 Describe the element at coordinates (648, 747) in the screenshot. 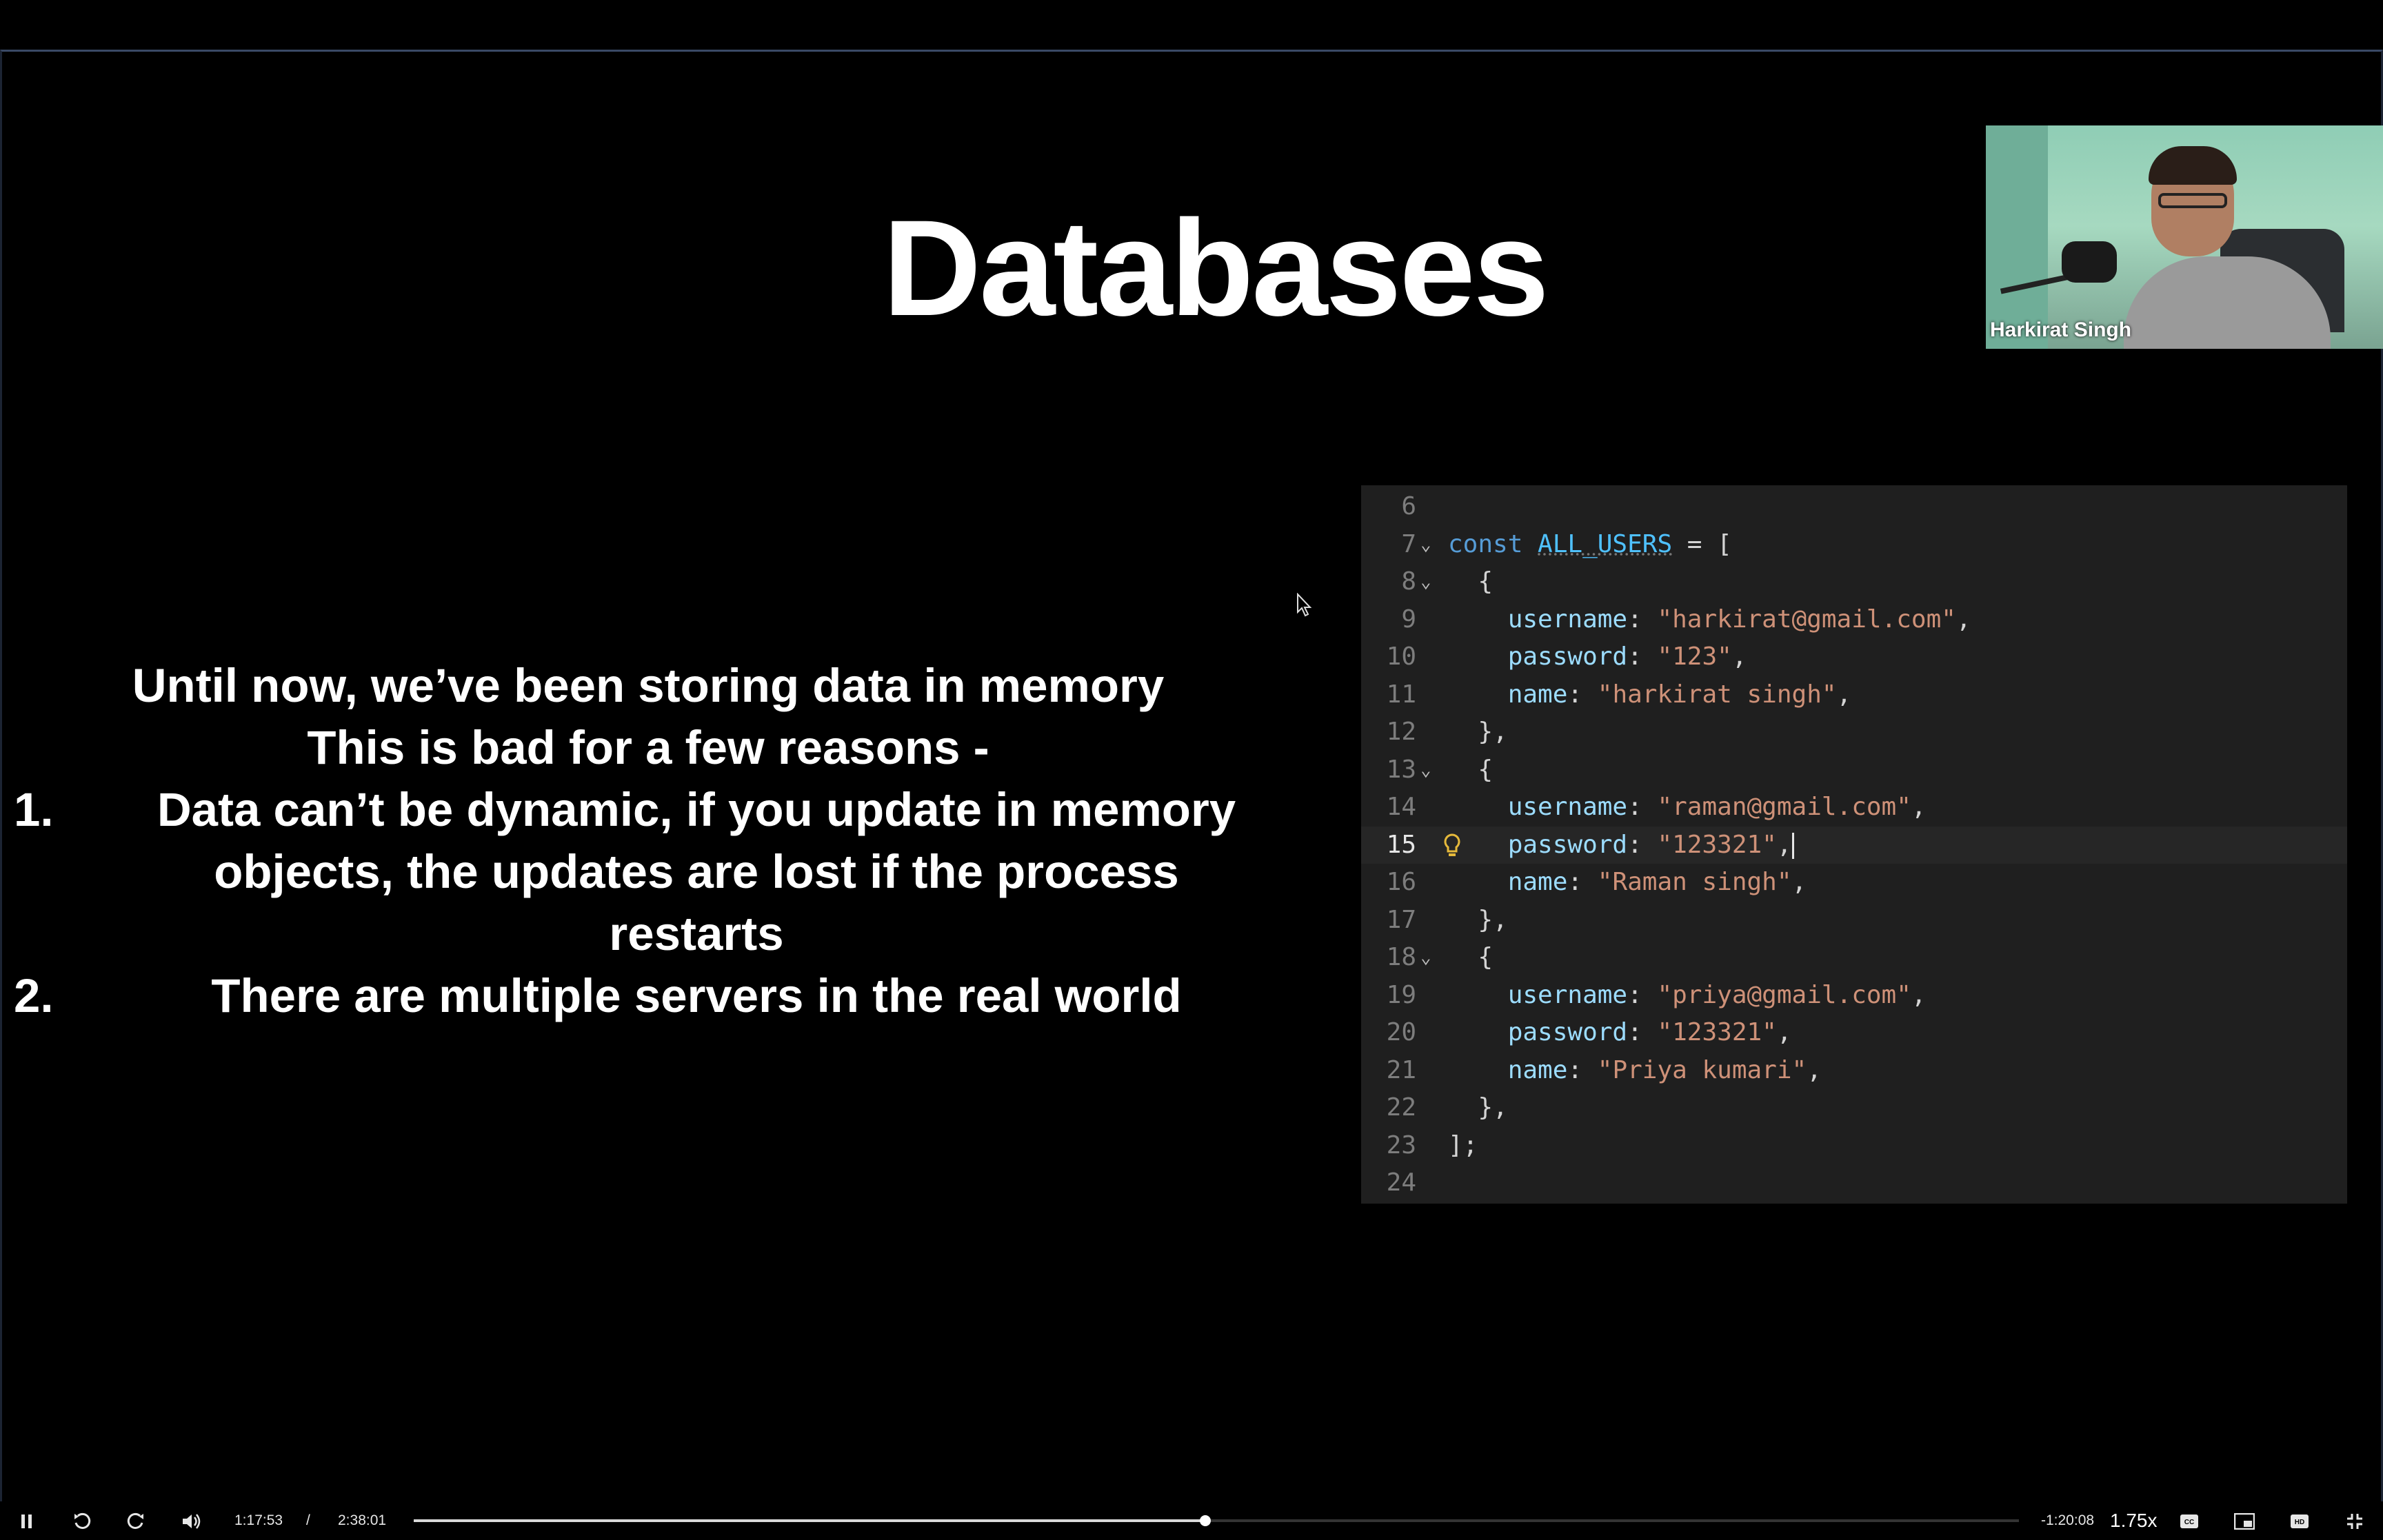

I see `intro-line: This is bad for a few reasons -` at that location.